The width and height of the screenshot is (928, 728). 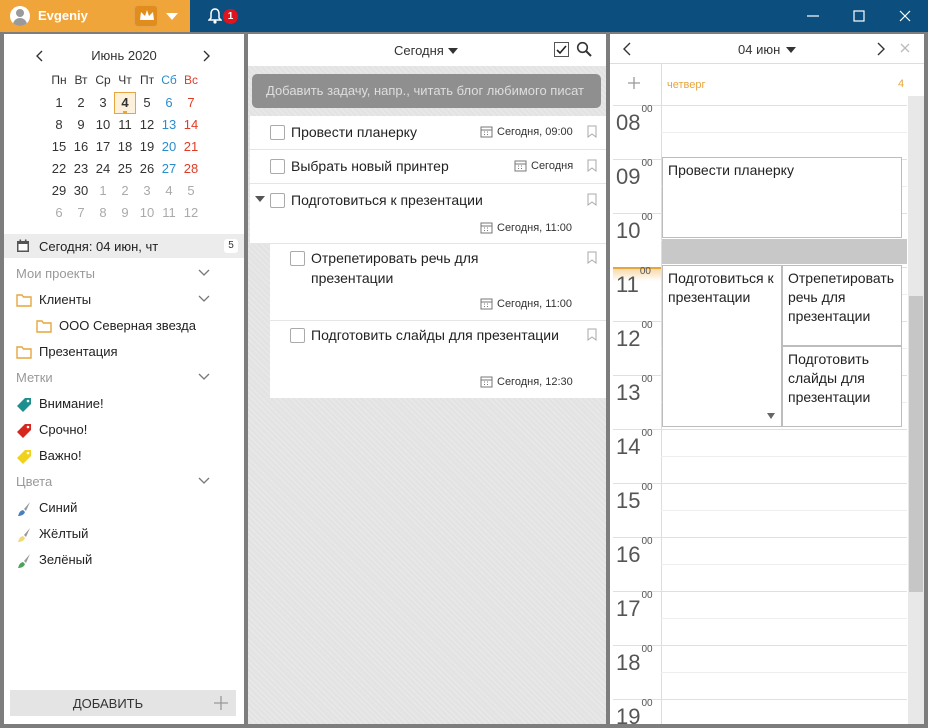 What do you see at coordinates (916, 444) in the screenshot?
I see `scrollbar-thumb` at bounding box center [916, 444].